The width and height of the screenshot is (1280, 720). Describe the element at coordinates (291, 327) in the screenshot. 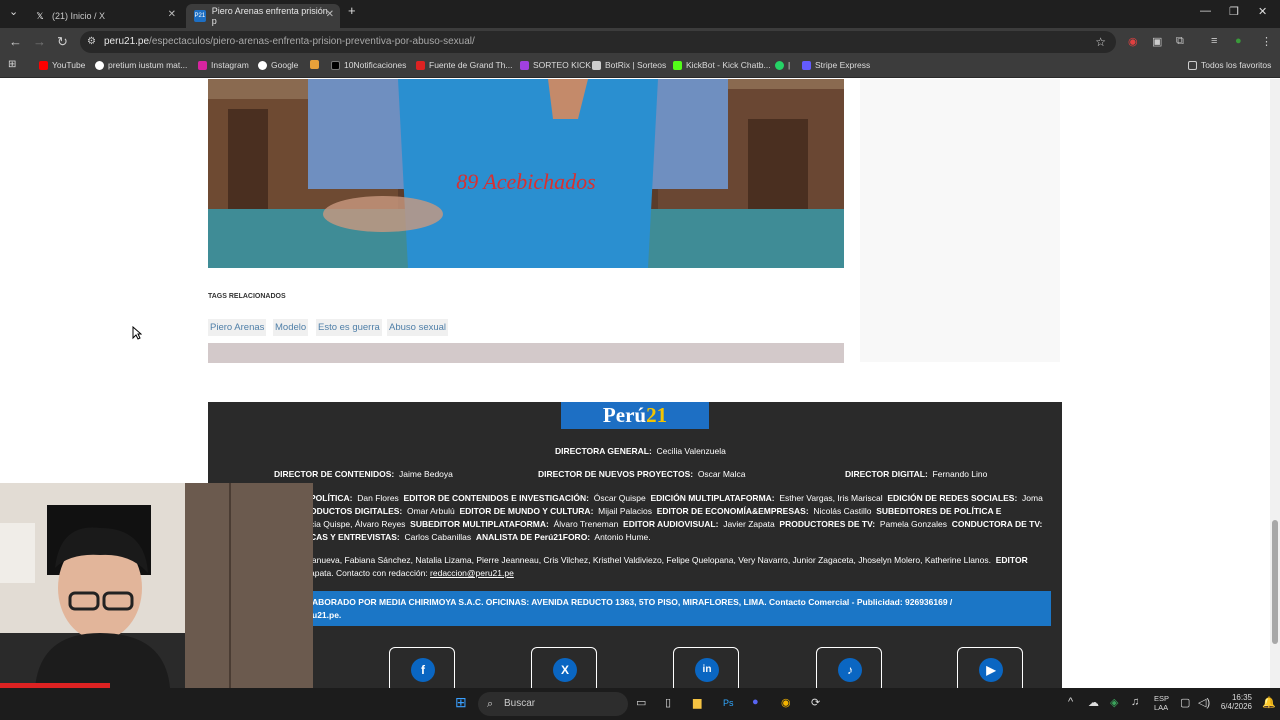

I see `tag-modelo: Modelo` at that location.